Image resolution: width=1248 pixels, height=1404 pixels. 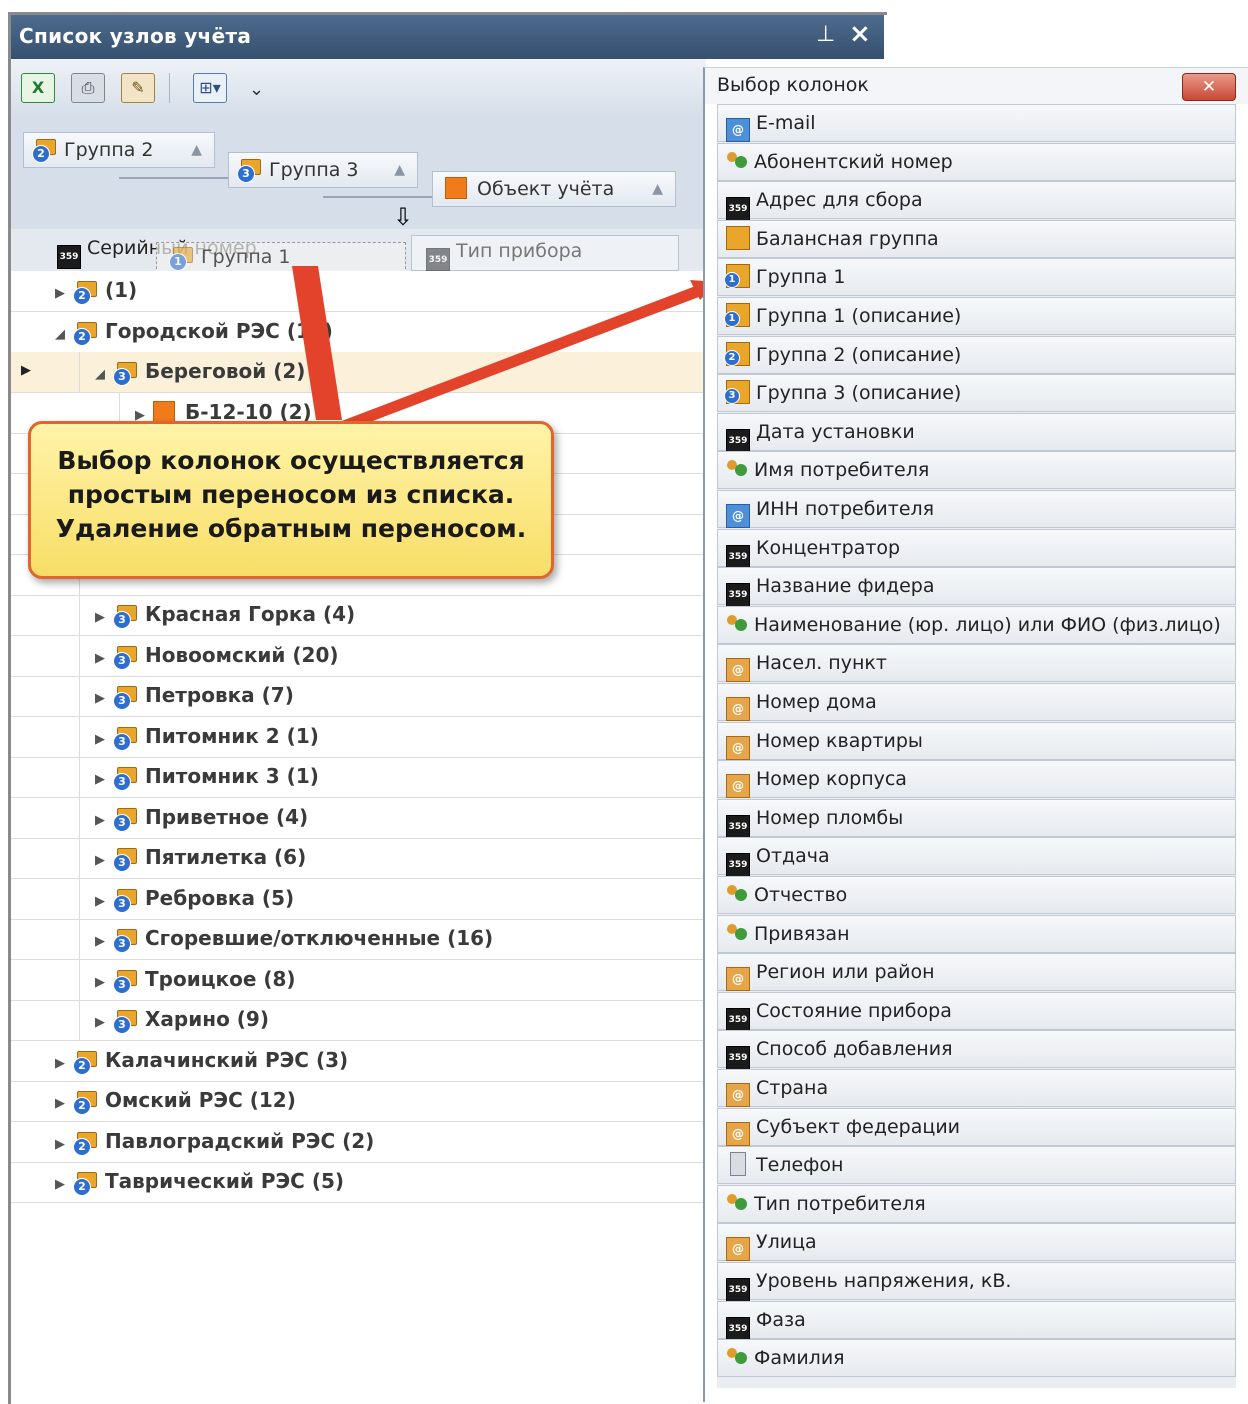 What do you see at coordinates (738, 747) in the screenshot?
I see `addr-field-icon: @` at bounding box center [738, 747].